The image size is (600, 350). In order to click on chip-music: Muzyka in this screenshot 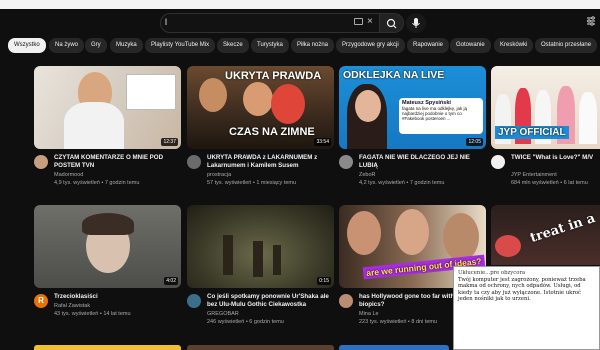, I will do `click(126, 45)`.